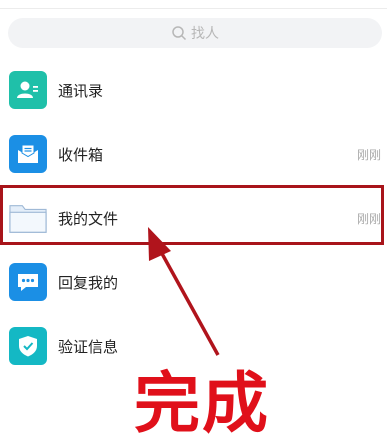  Describe the element at coordinates (205, 33) in the screenshot. I see `search-placeholder: 找人` at that location.